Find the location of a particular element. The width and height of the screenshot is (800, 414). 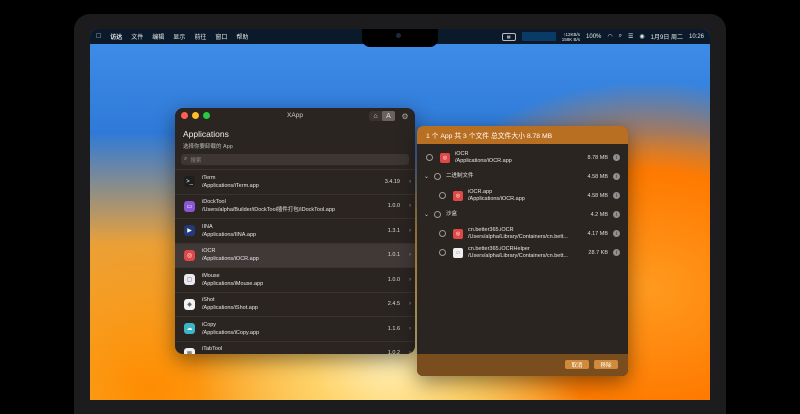

gear-icon: ⚙ is located at coordinates (405, 116).